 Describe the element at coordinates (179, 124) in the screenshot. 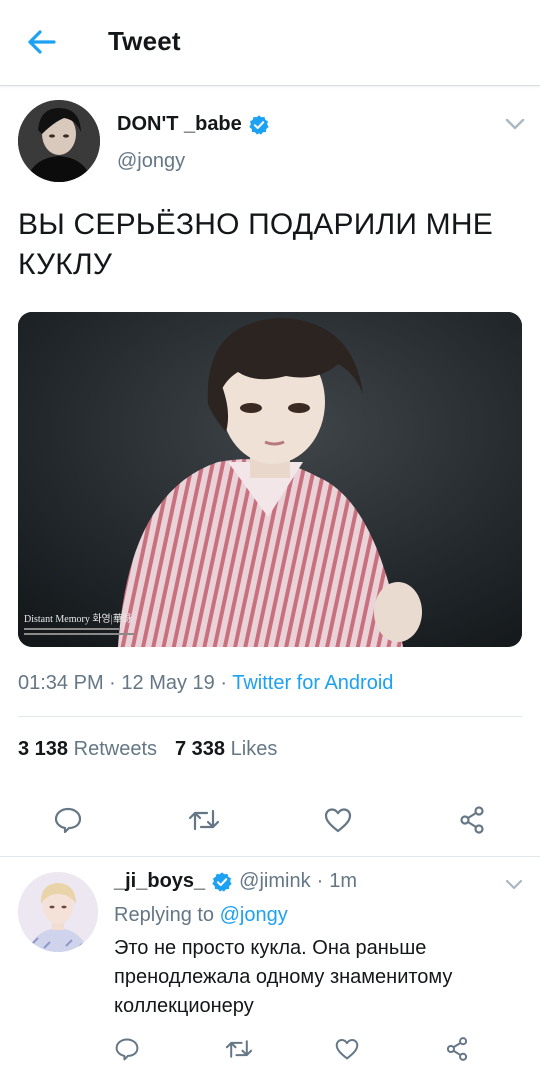

I see `author-name: DON'T _babe` at that location.